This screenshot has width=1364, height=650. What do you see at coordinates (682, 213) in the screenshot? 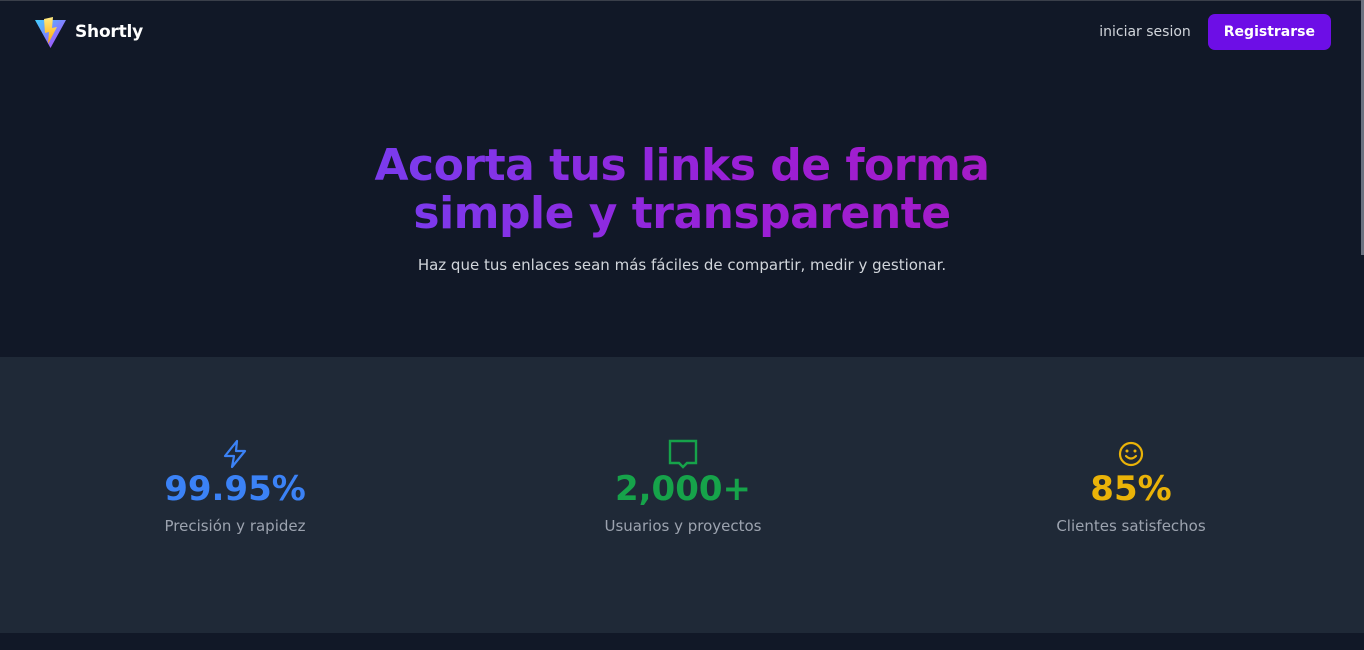
I see `hero-title-line2: simple y transparente` at bounding box center [682, 213].